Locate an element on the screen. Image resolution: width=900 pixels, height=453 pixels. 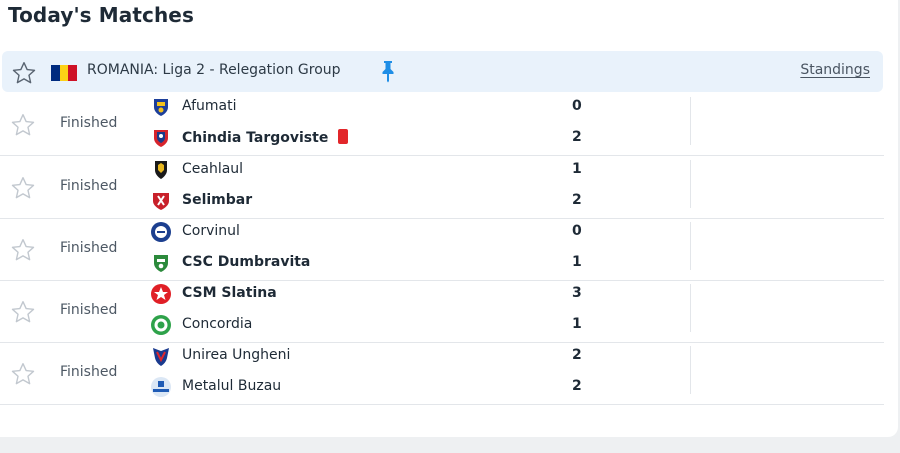
slatina-crest-icon is located at coordinates (161, 294).